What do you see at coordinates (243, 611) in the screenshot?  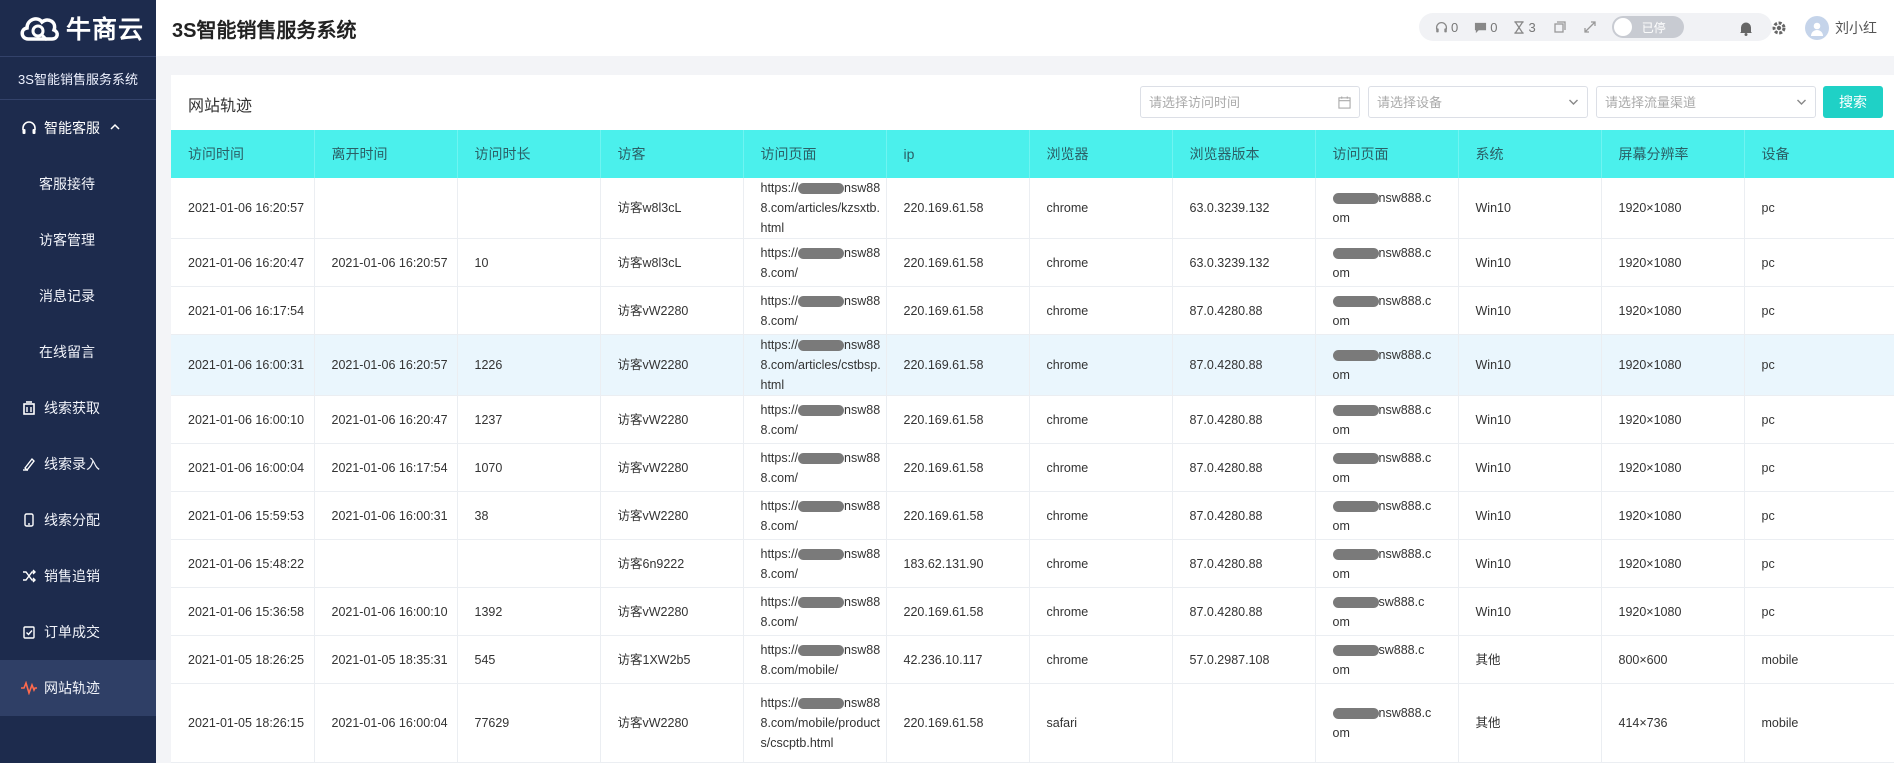 I see `visit-time-cell: 2021-01-06 15:36:58` at bounding box center [243, 611].